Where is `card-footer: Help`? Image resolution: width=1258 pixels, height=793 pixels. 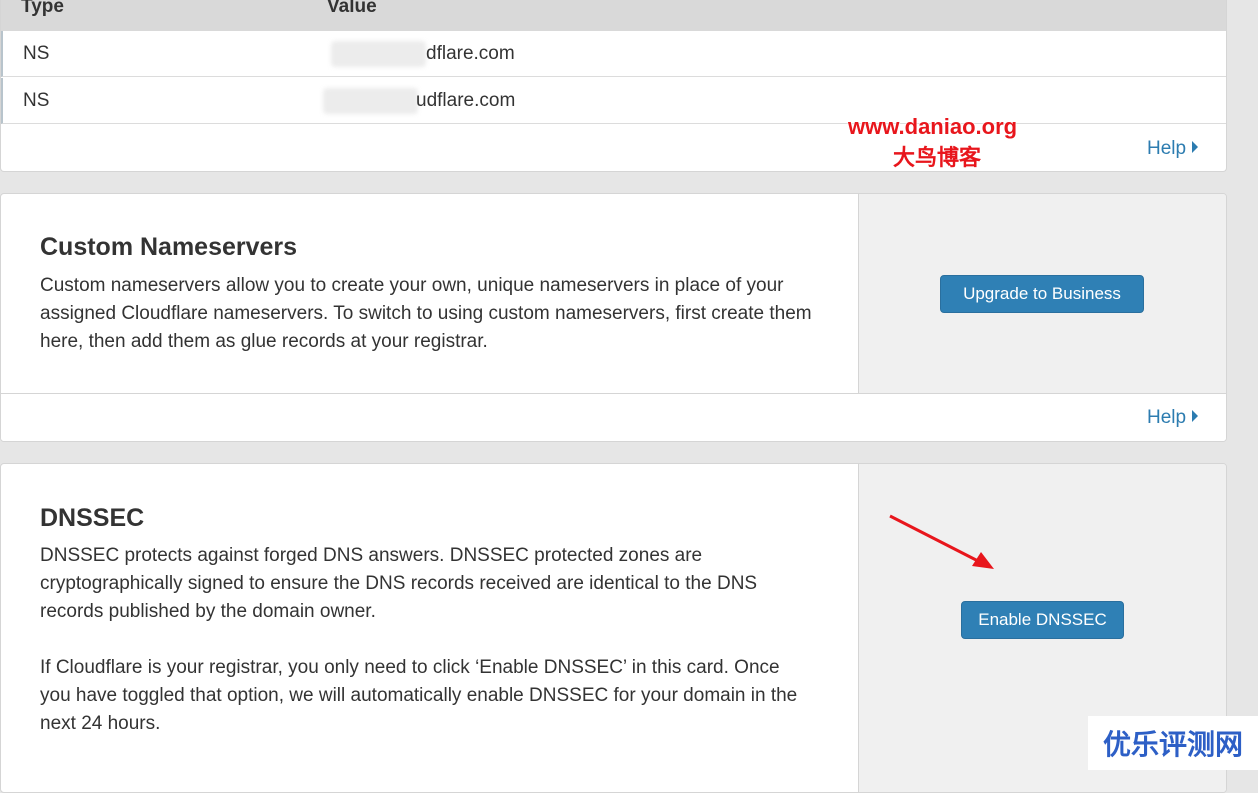 card-footer: Help is located at coordinates (613, 417).